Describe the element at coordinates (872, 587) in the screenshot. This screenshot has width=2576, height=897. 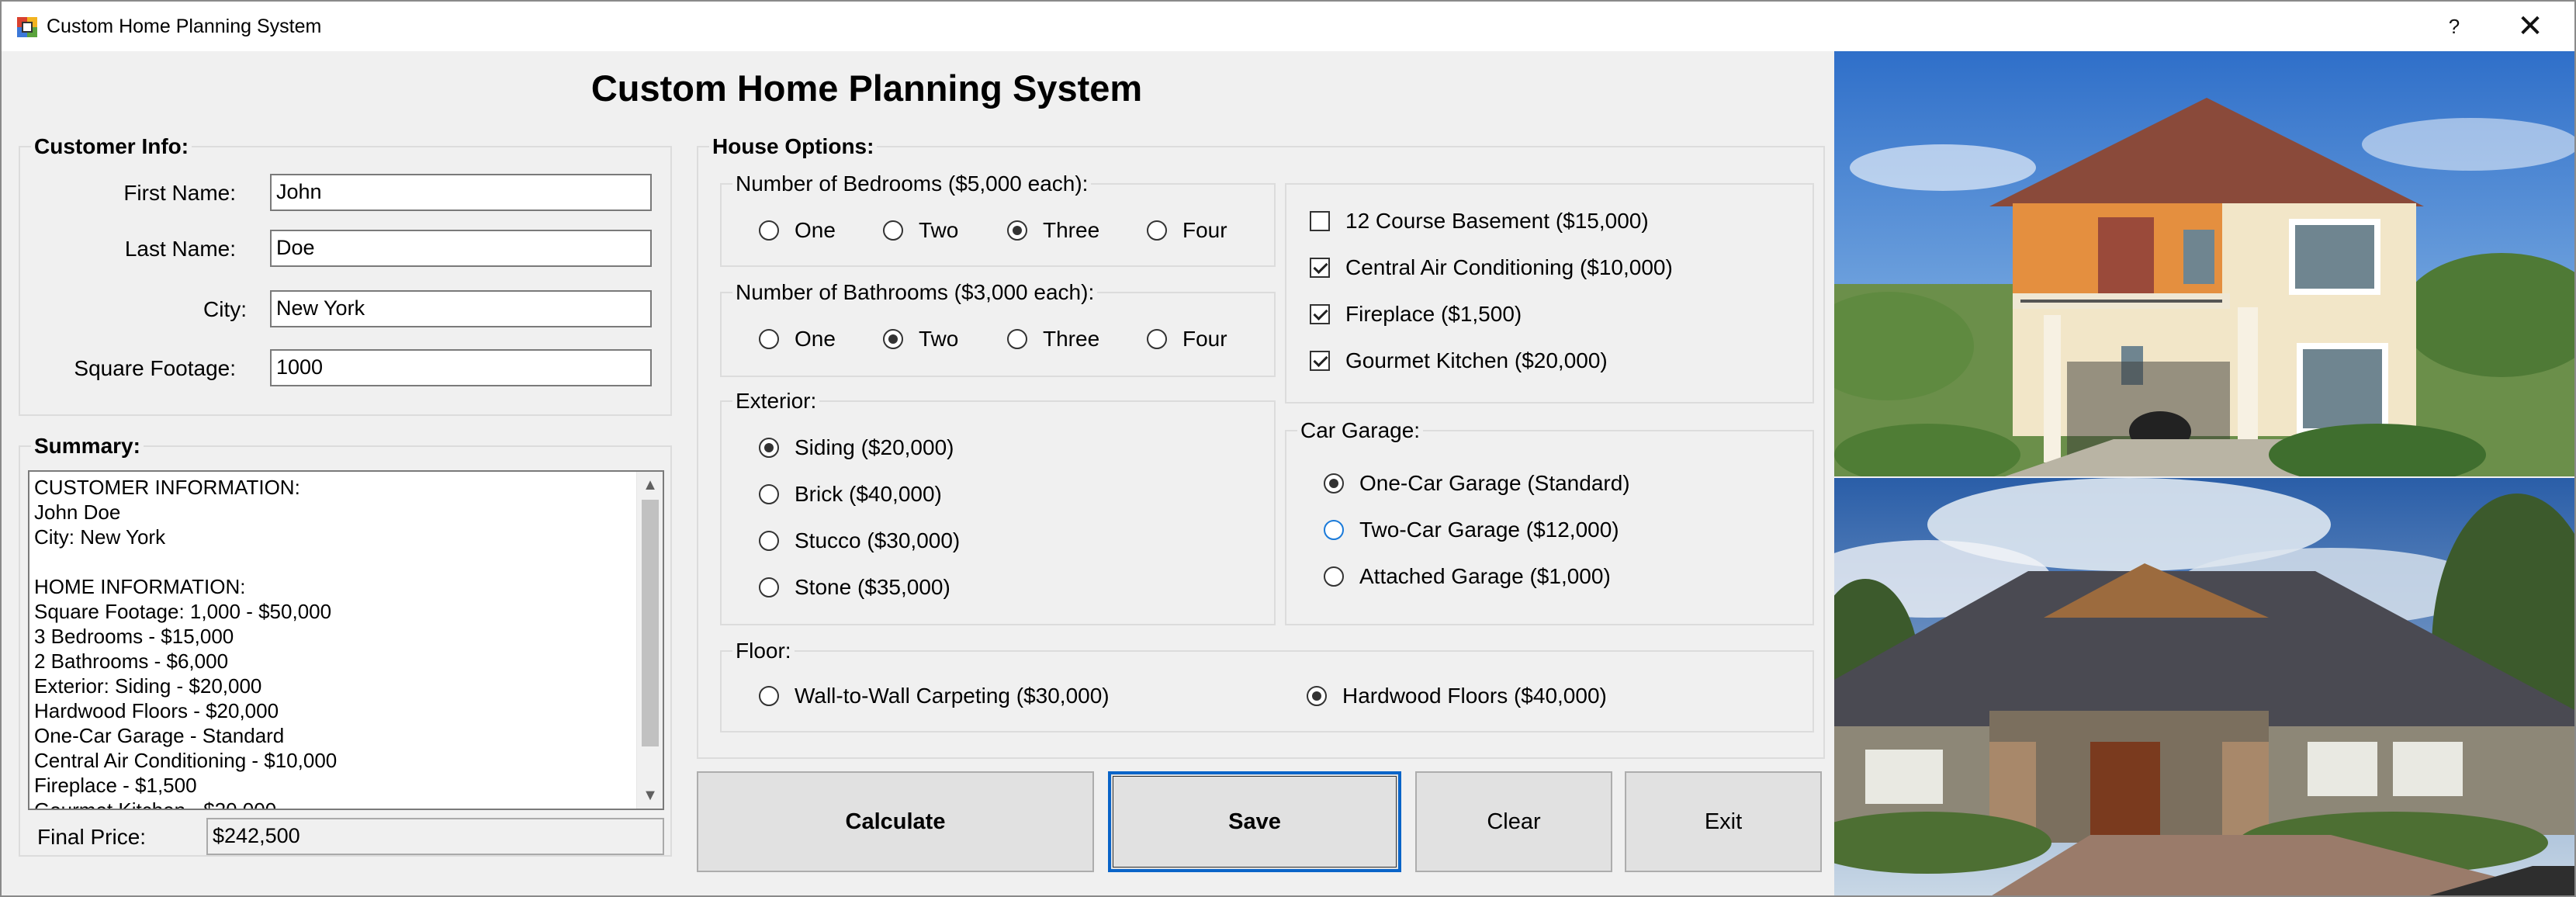
I see `option-label: Stone ($35,000)` at that location.